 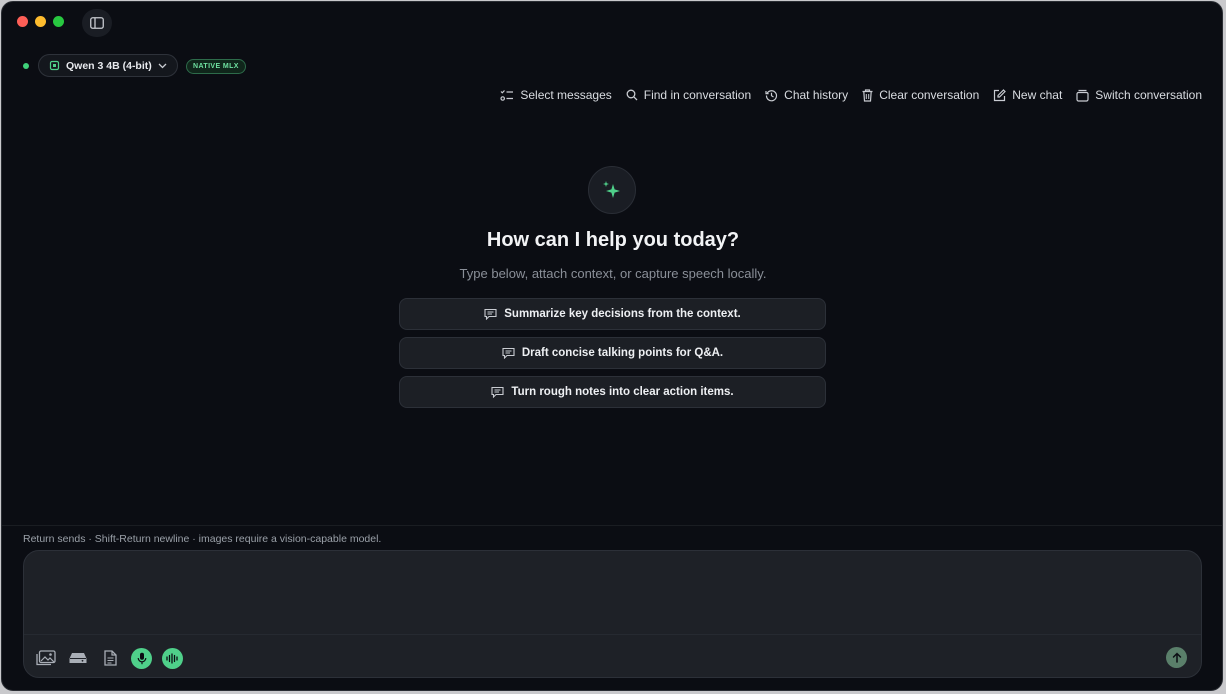 What do you see at coordinates (771, 95) in the screenshot?
I see `history-icon` at bounding box center [771, 95].